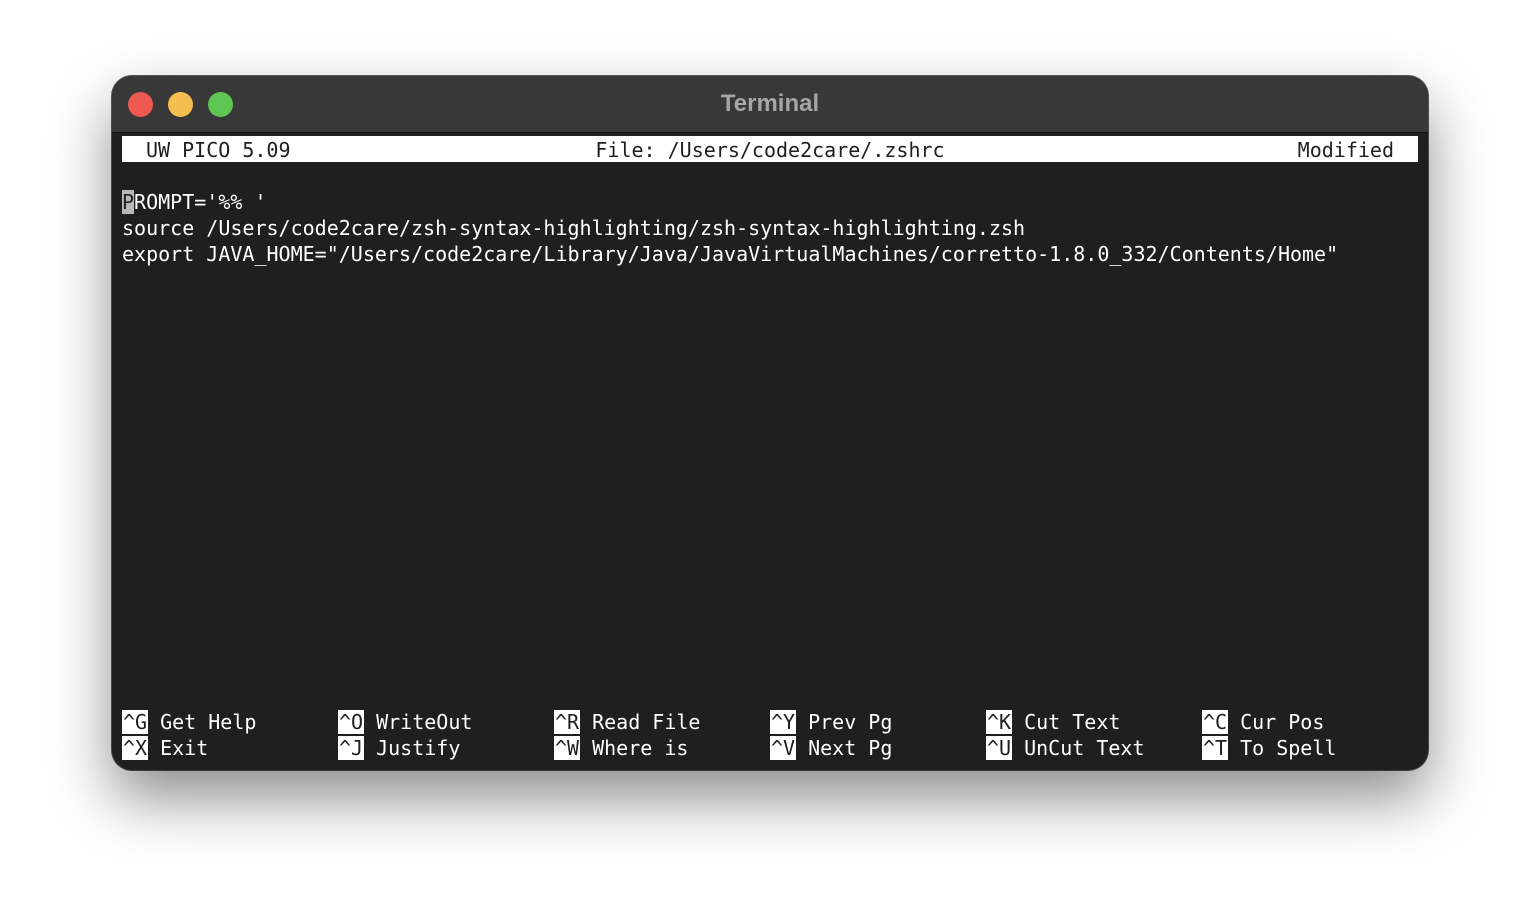  I want to click on shortcut-key: ^C, so click(1215, 722).